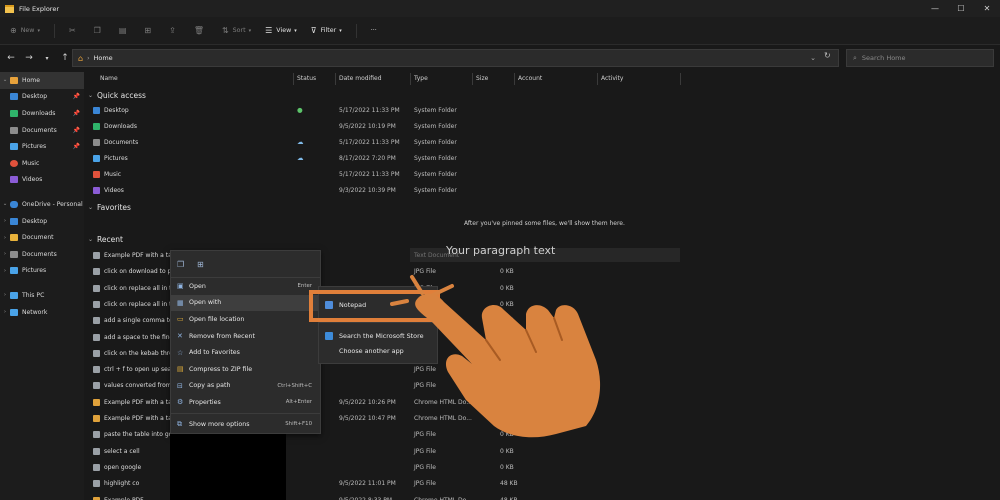 The width and height of the screenshot is (1000, 500). I want to click on delete-button: 🗑, so click(201, 30).